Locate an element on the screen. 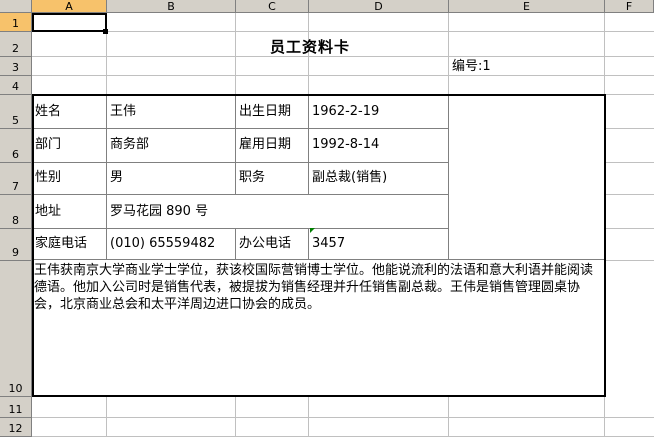 This screenshot has width=654, height=437. comment-indicator-icon is located at coordinates (312, 230).